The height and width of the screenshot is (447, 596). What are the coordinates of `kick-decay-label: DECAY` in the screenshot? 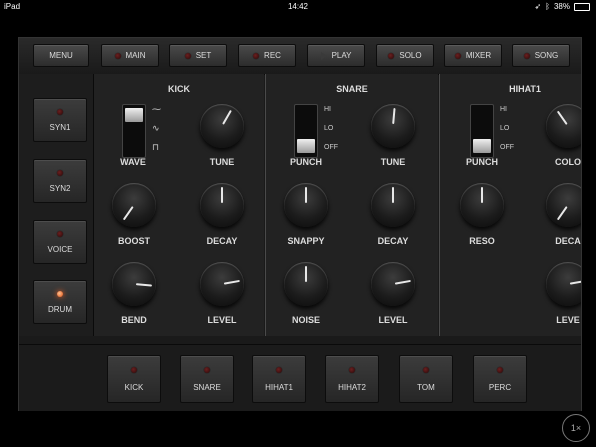 It's located at (222, 241).